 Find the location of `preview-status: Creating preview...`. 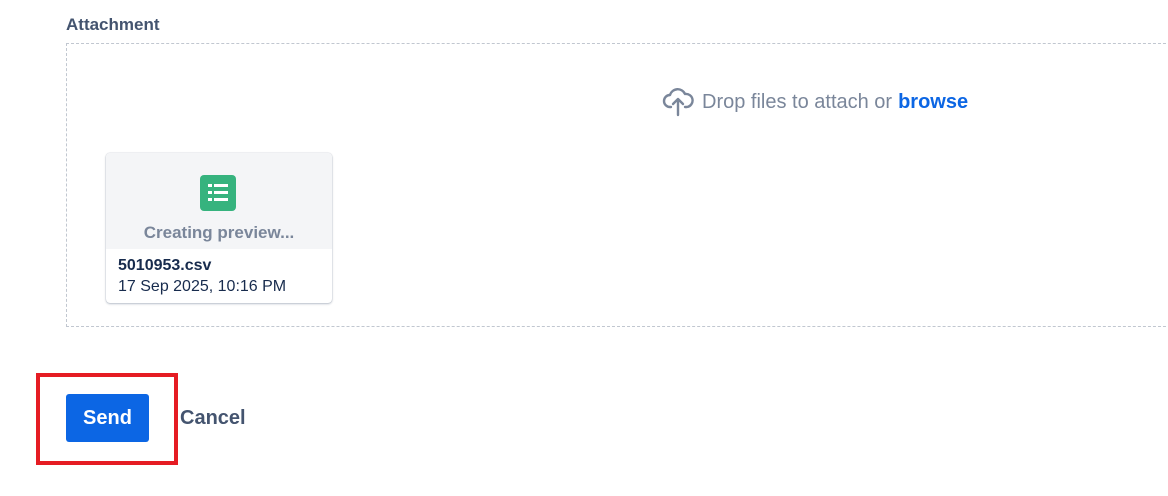

preview-status: Creating preview... is located at coordinates (219, 232).